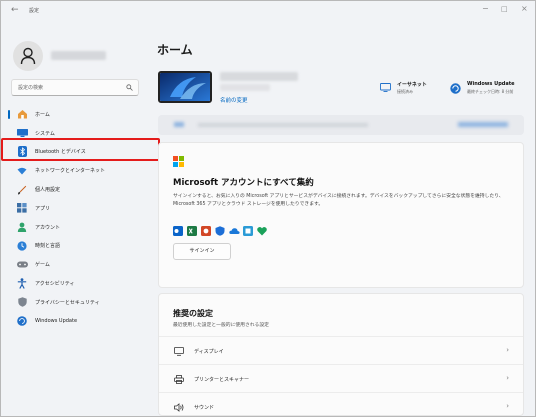 The image size is (536, 417). I want to click on defender-icon, so click(220, 228).